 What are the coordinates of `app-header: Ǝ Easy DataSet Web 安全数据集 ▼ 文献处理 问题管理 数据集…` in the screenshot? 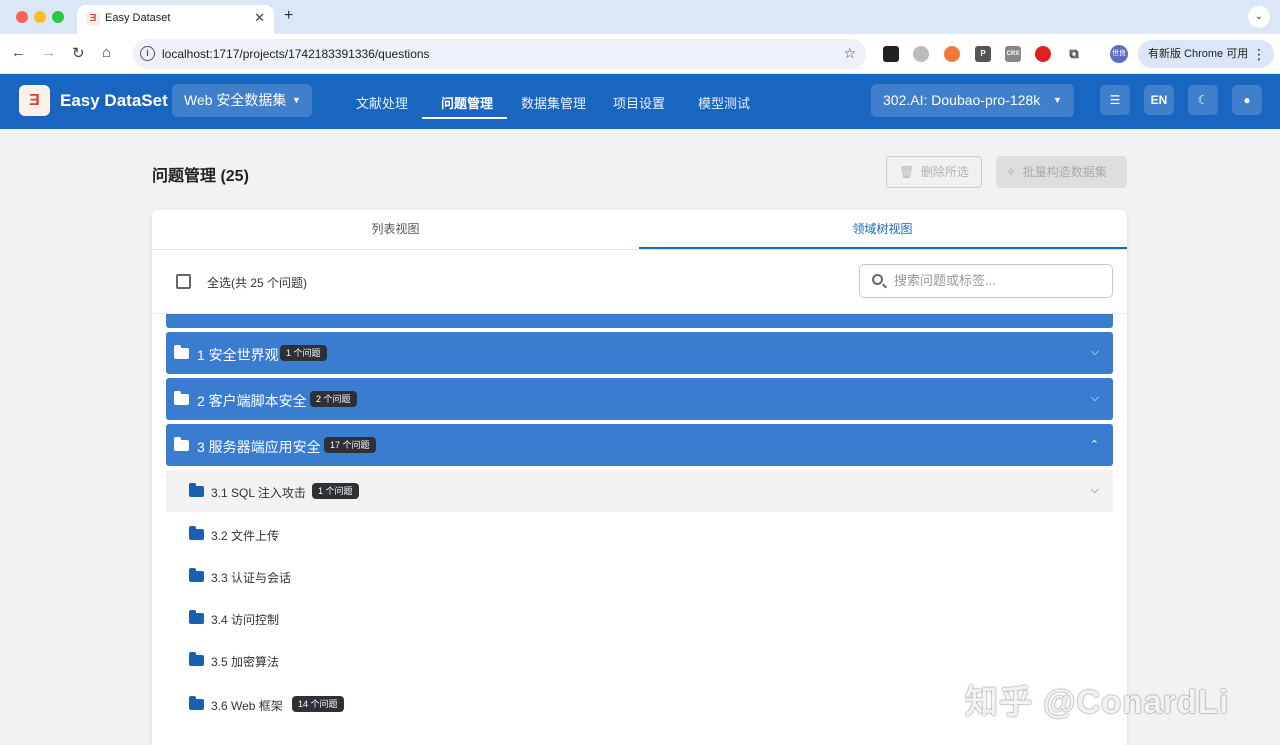 It's located at (640, 101).